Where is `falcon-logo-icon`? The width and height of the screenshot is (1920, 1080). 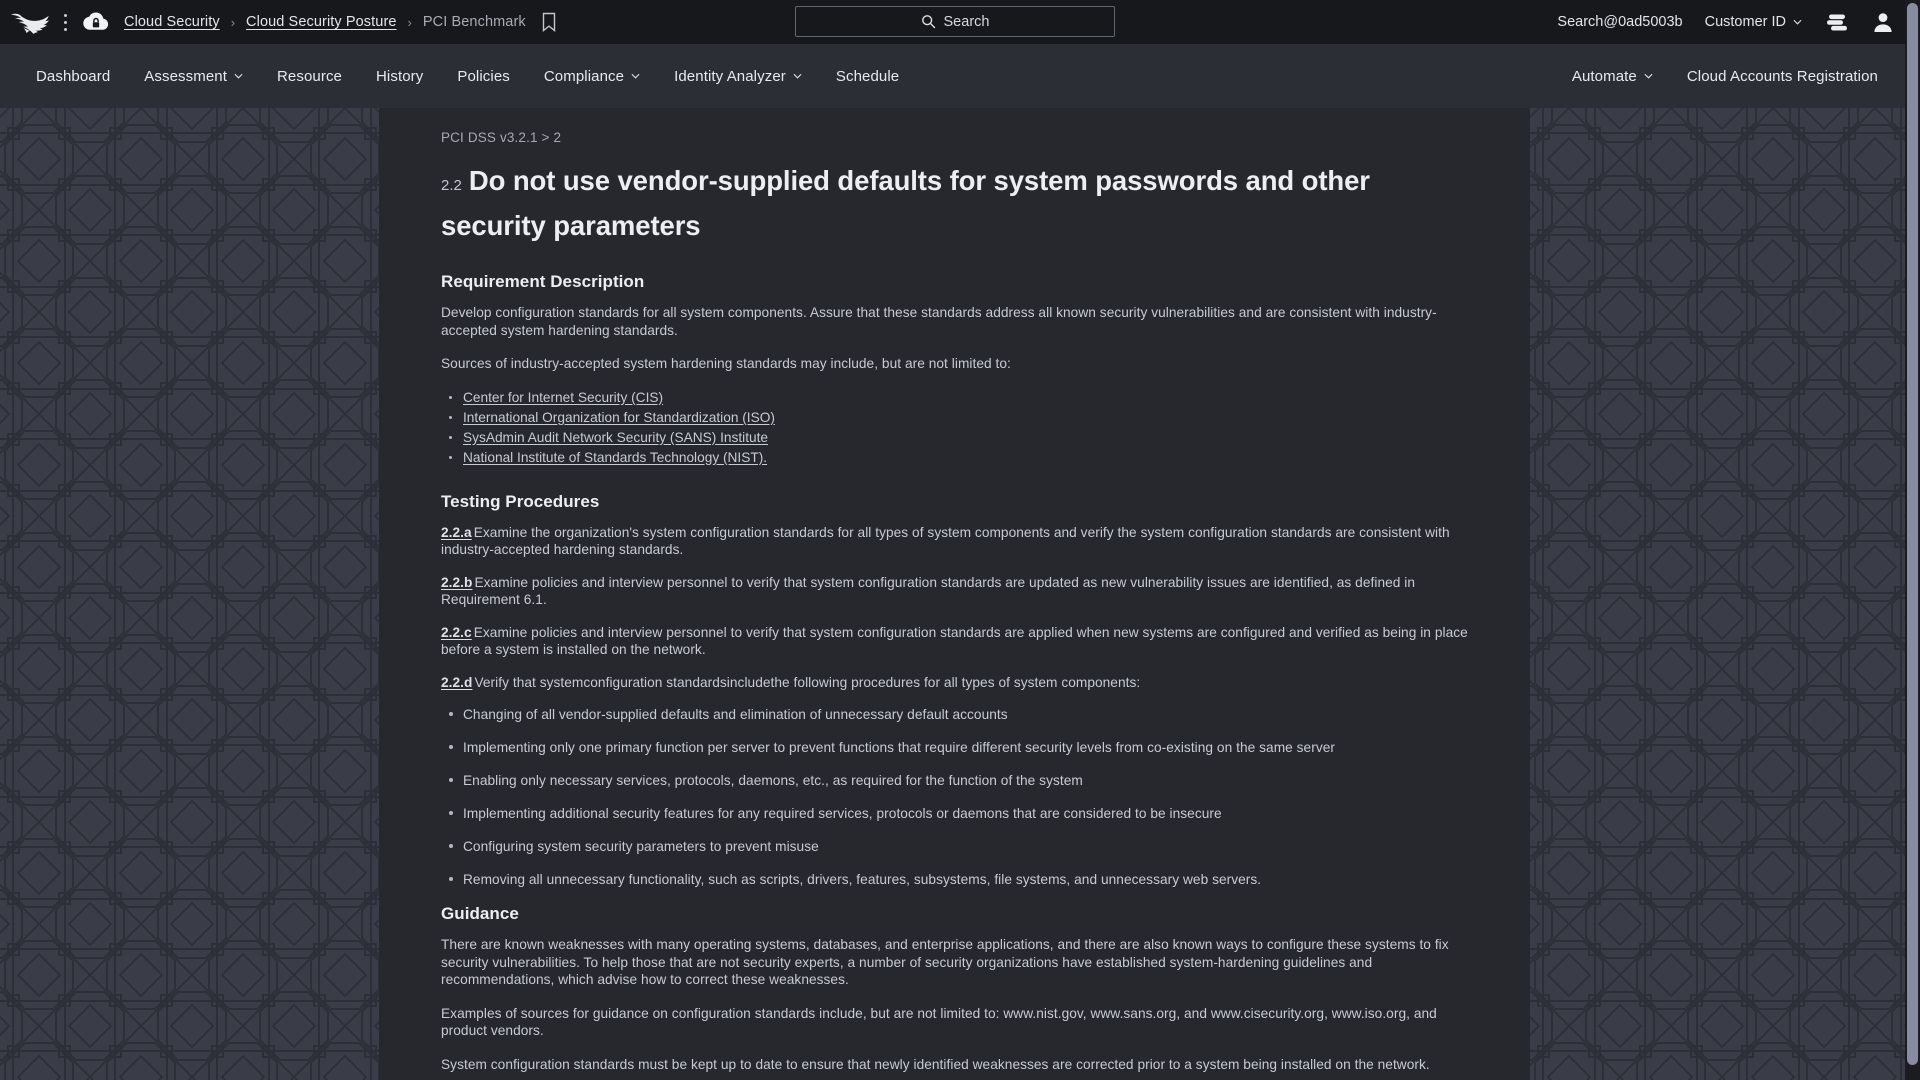
falcon-logo-icon is located at coordinates (30, 23).